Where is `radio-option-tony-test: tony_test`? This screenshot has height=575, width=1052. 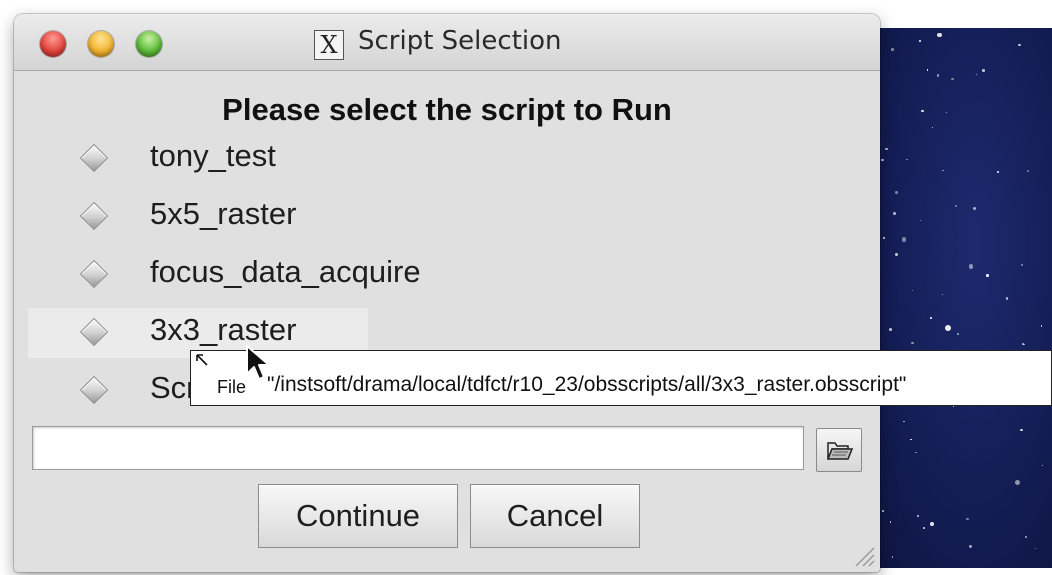 radio-option-tony-test: tony_test is located at coordinates (198, 159).